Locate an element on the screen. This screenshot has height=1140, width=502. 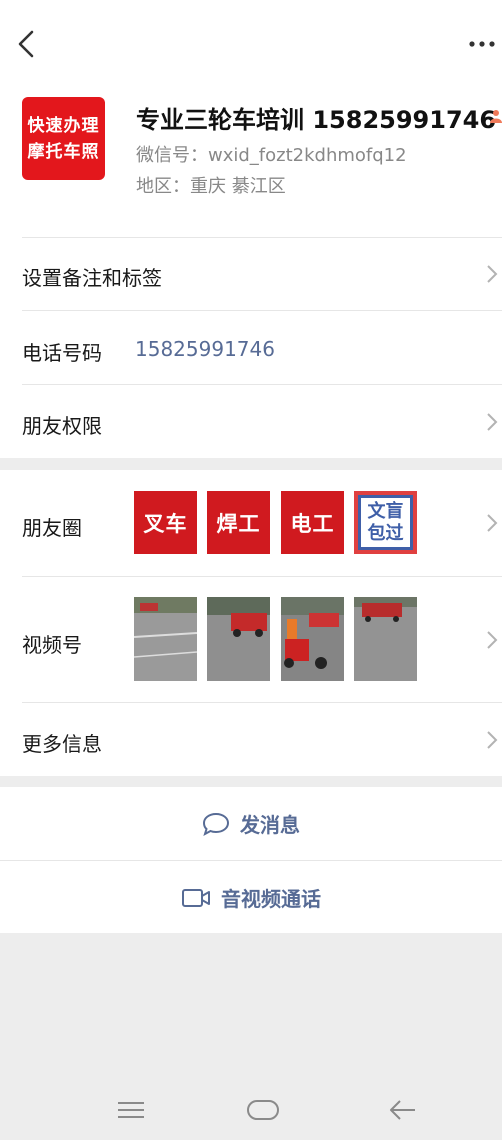
video-call-button: 音视频通话 is located at coordinates (251, 897).